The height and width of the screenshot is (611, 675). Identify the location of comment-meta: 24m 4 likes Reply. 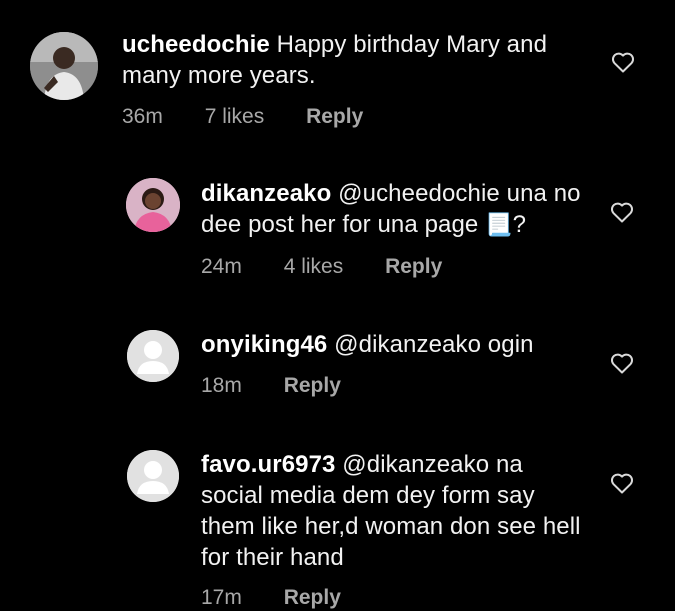
(339, 267).